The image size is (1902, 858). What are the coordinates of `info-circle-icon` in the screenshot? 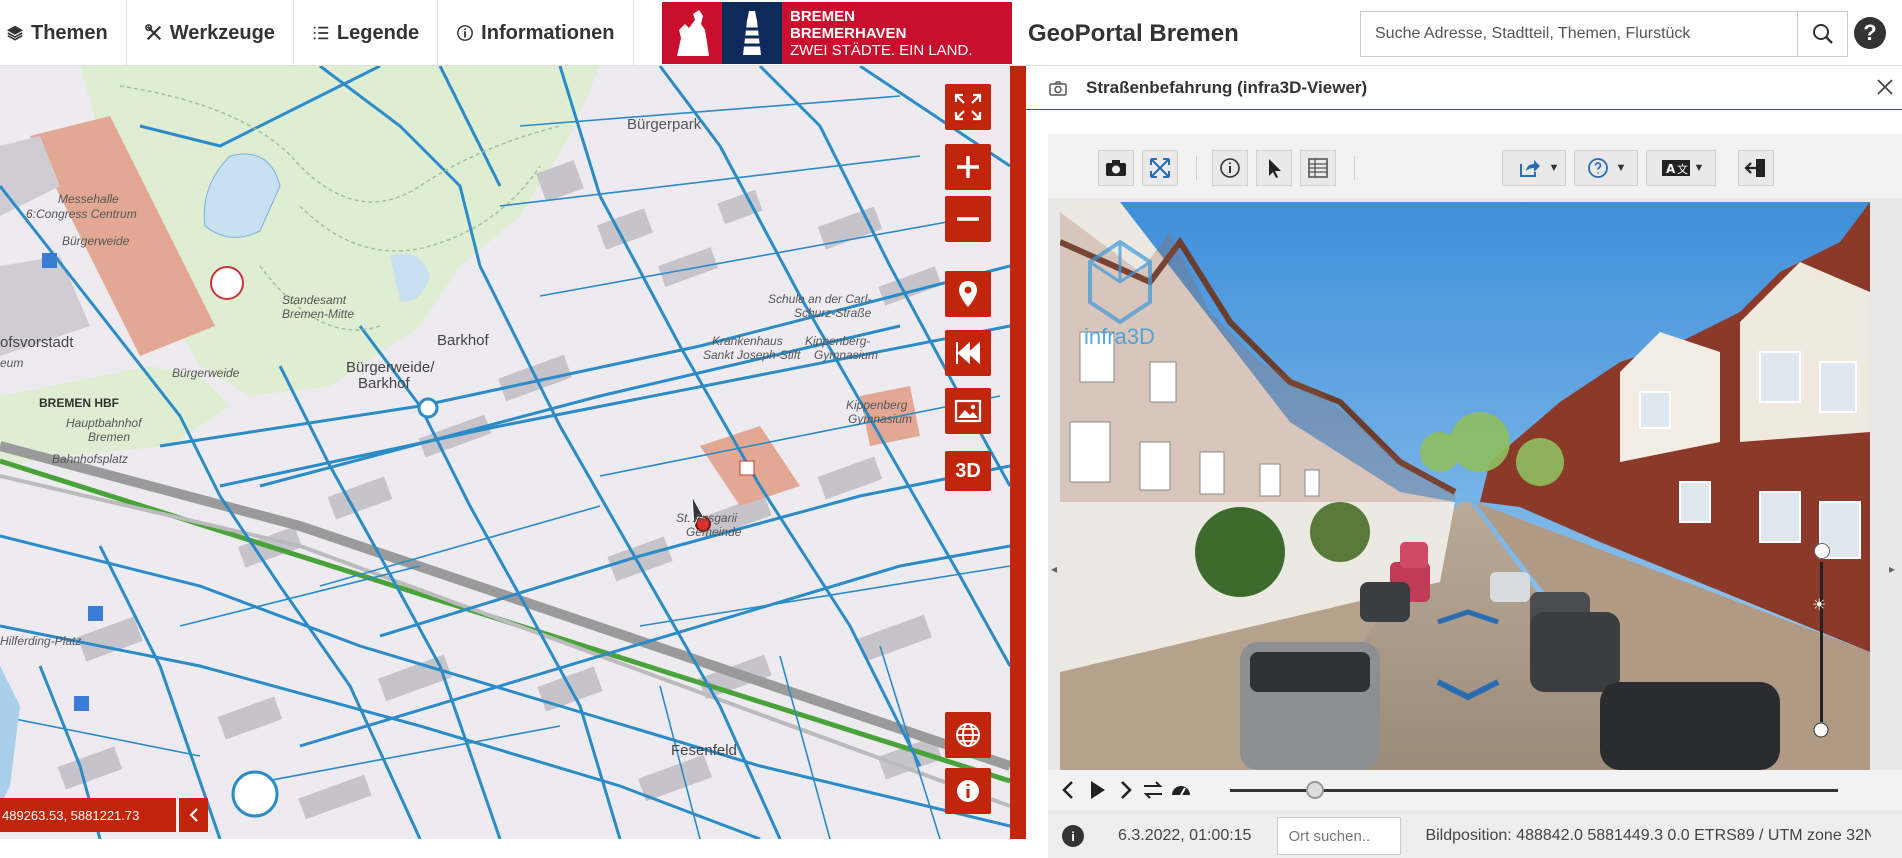 It's located at (465, 33).